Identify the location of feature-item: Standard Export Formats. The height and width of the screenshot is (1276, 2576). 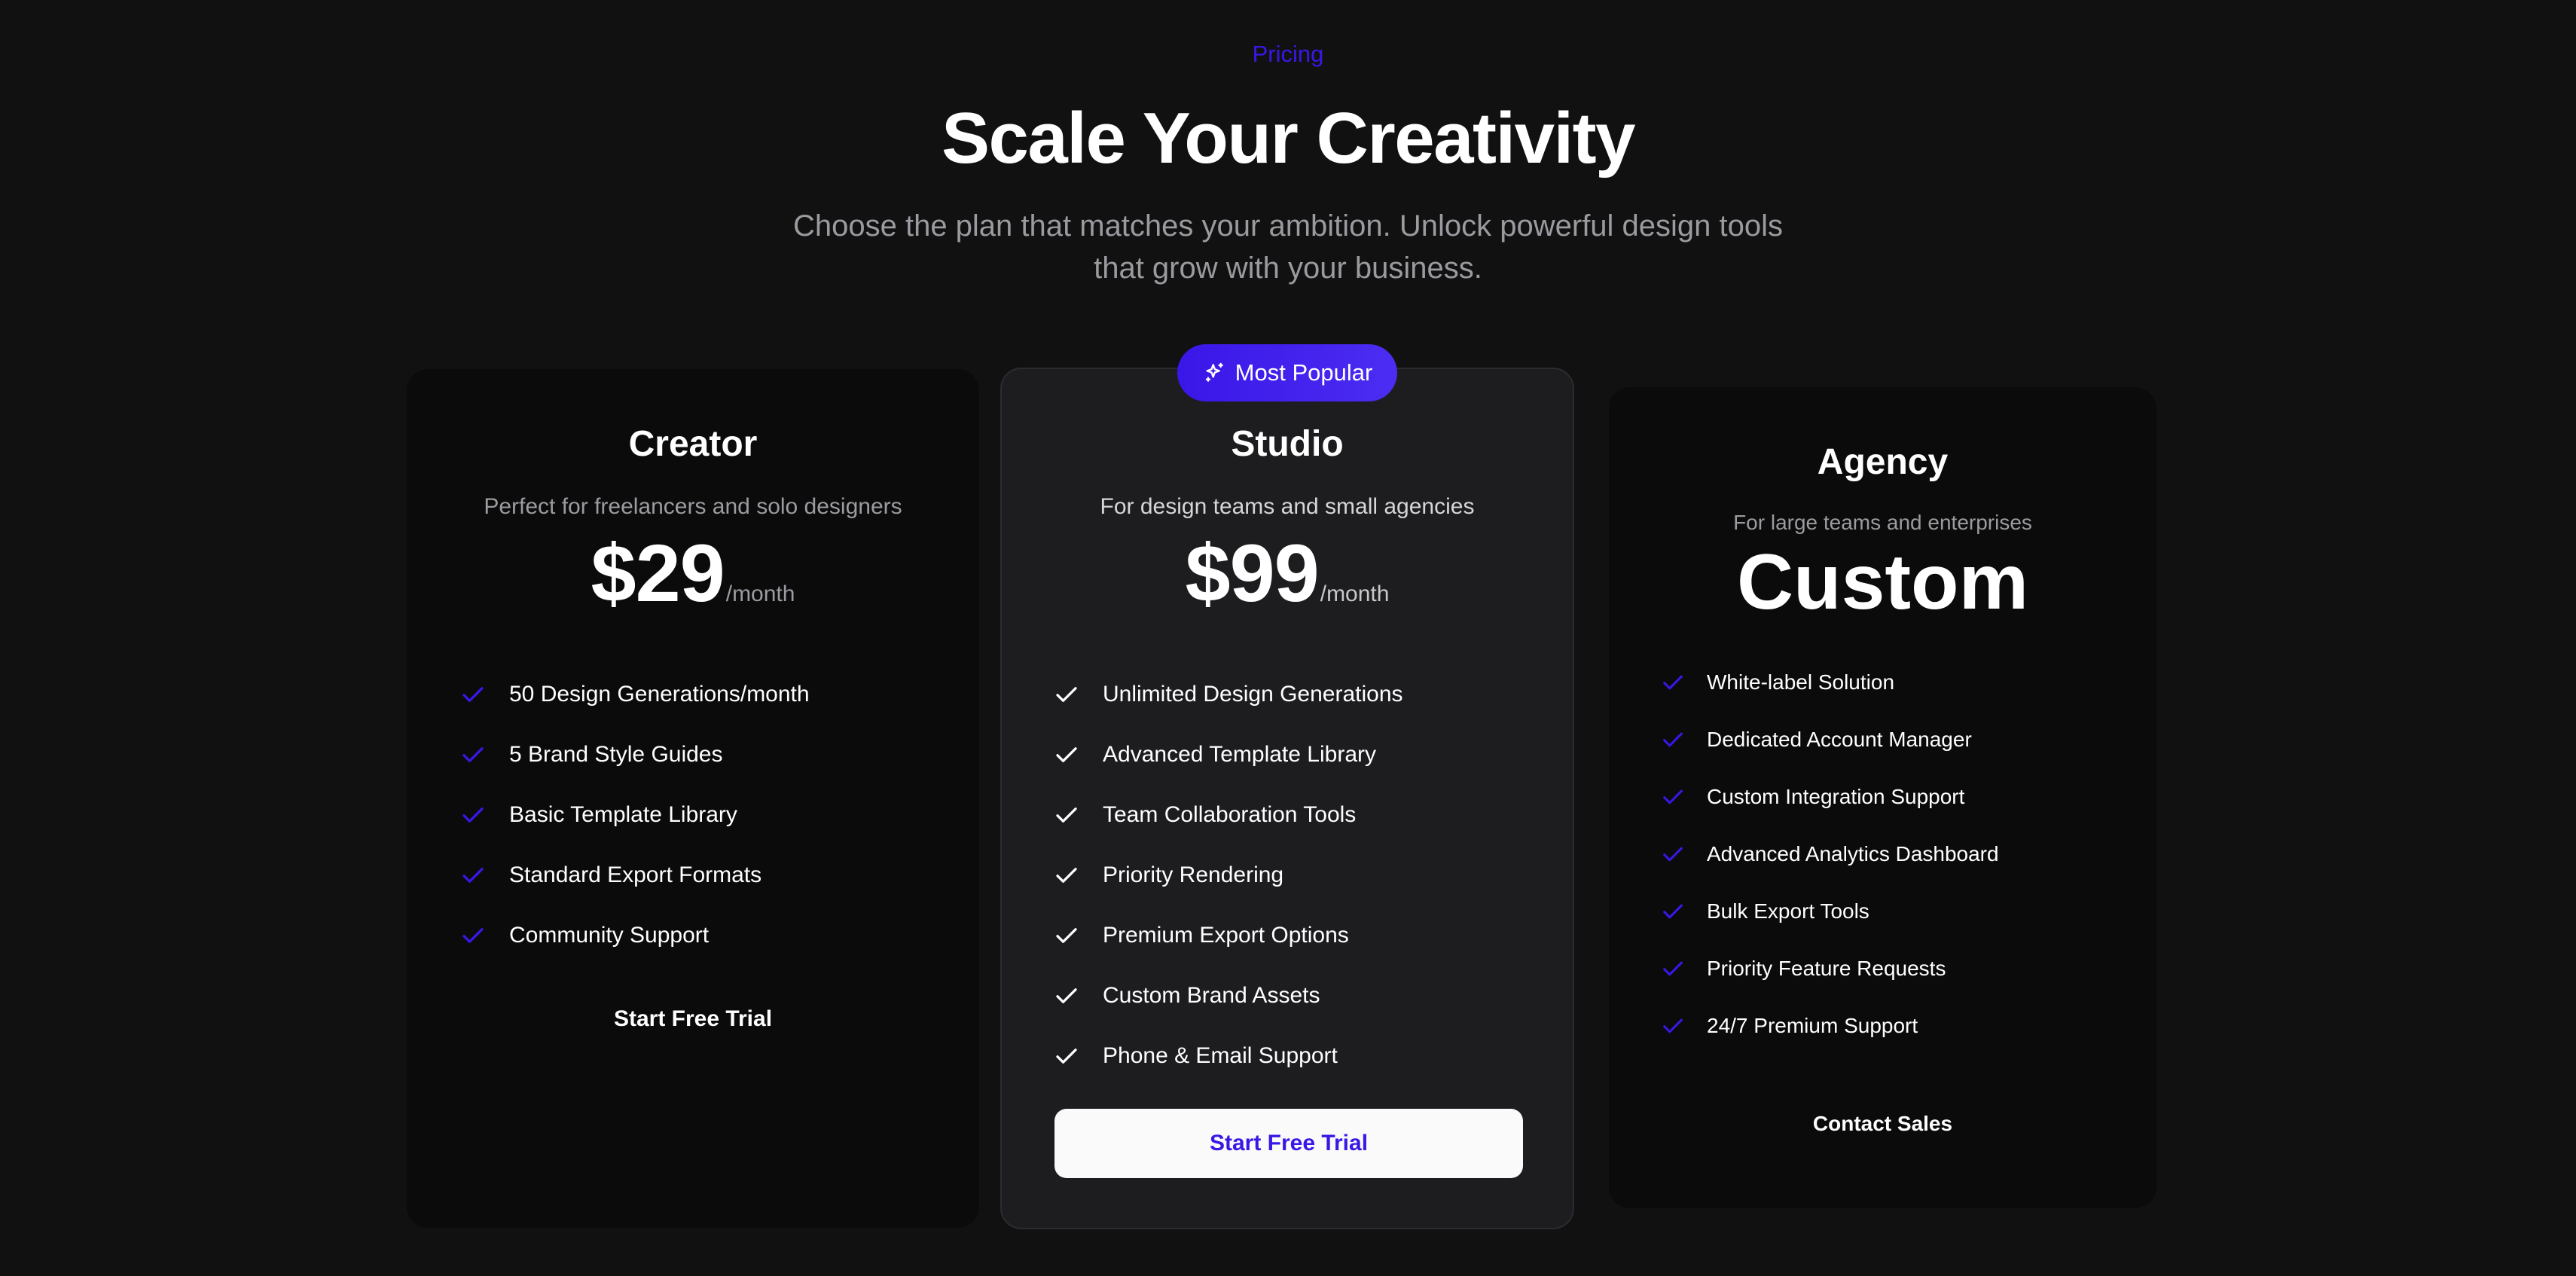
(635, 875).